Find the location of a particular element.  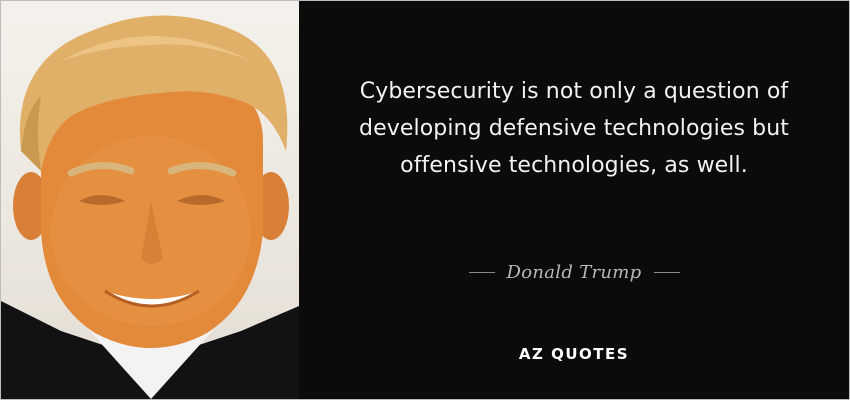

author-rule-right is located at coordinates (666, 272).